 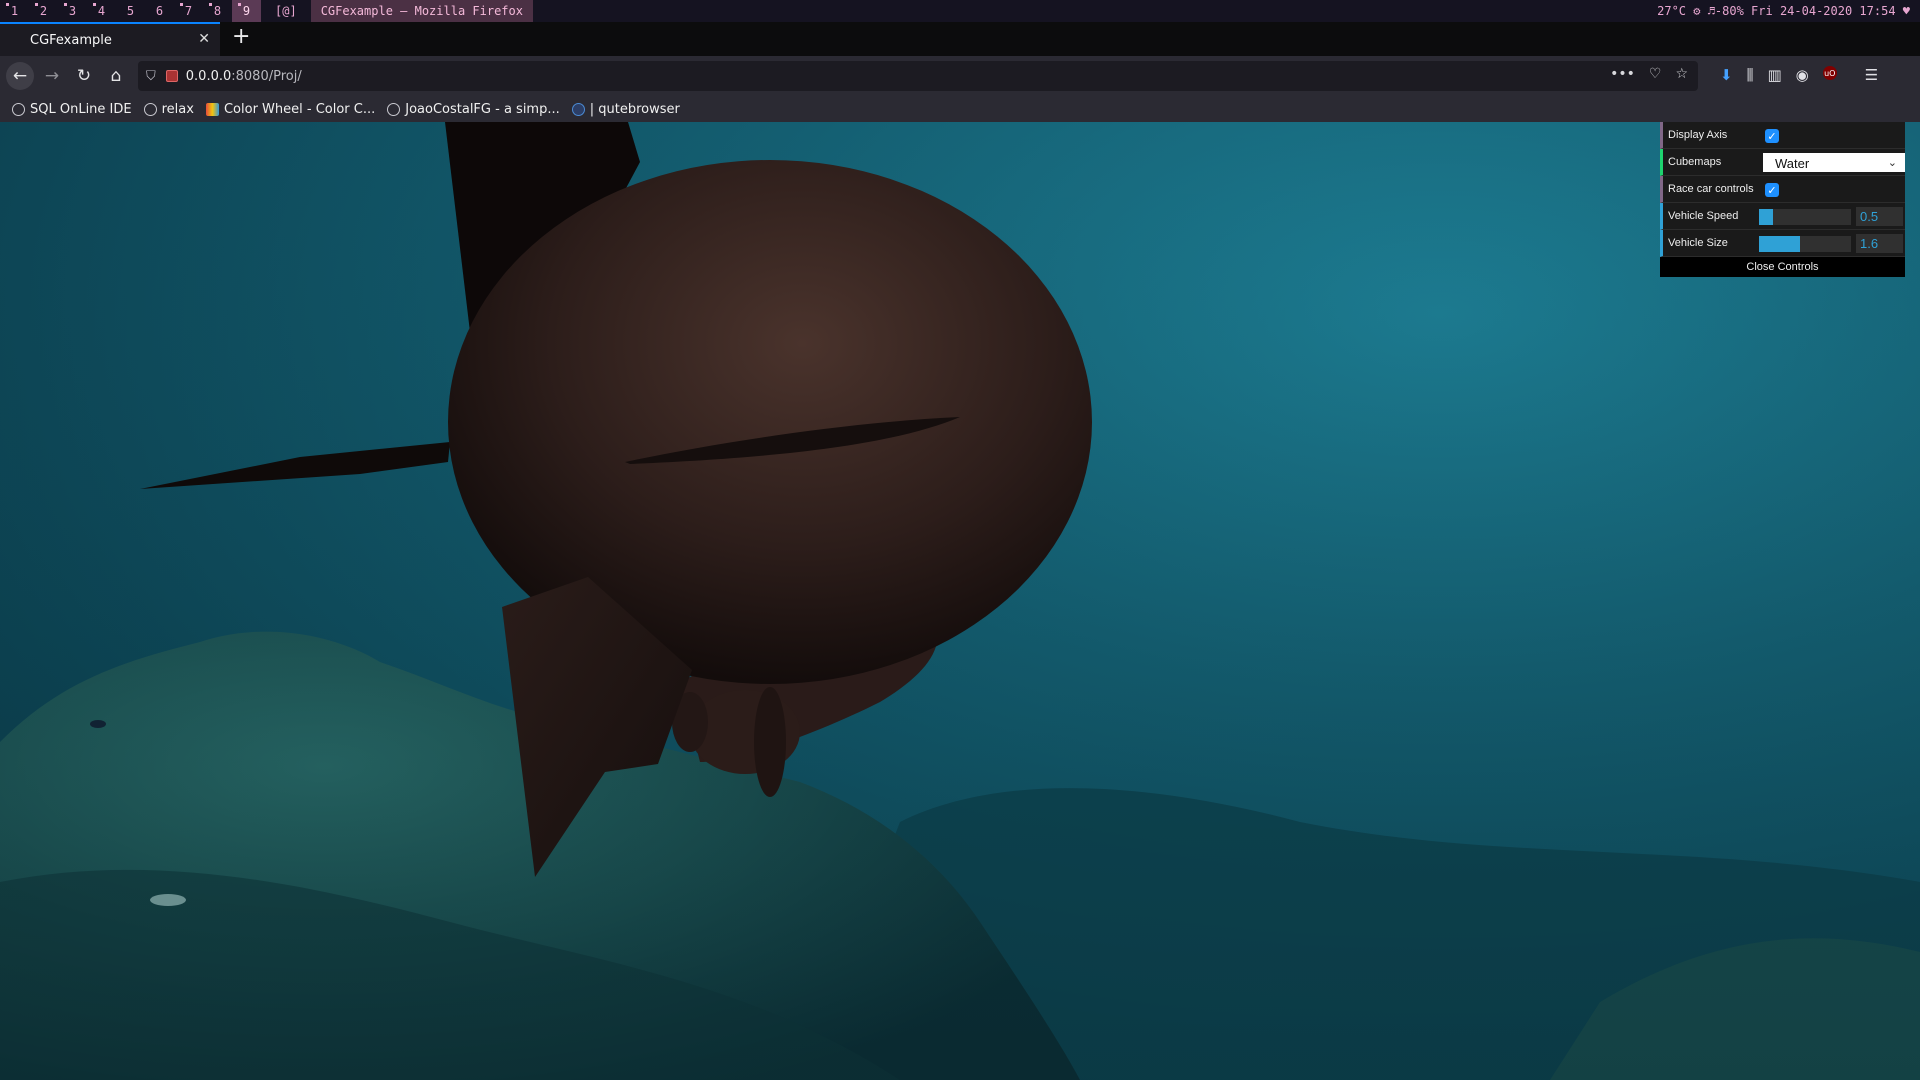 I want to click on pocket-icon: ♡, so click(x=1655, y=74).